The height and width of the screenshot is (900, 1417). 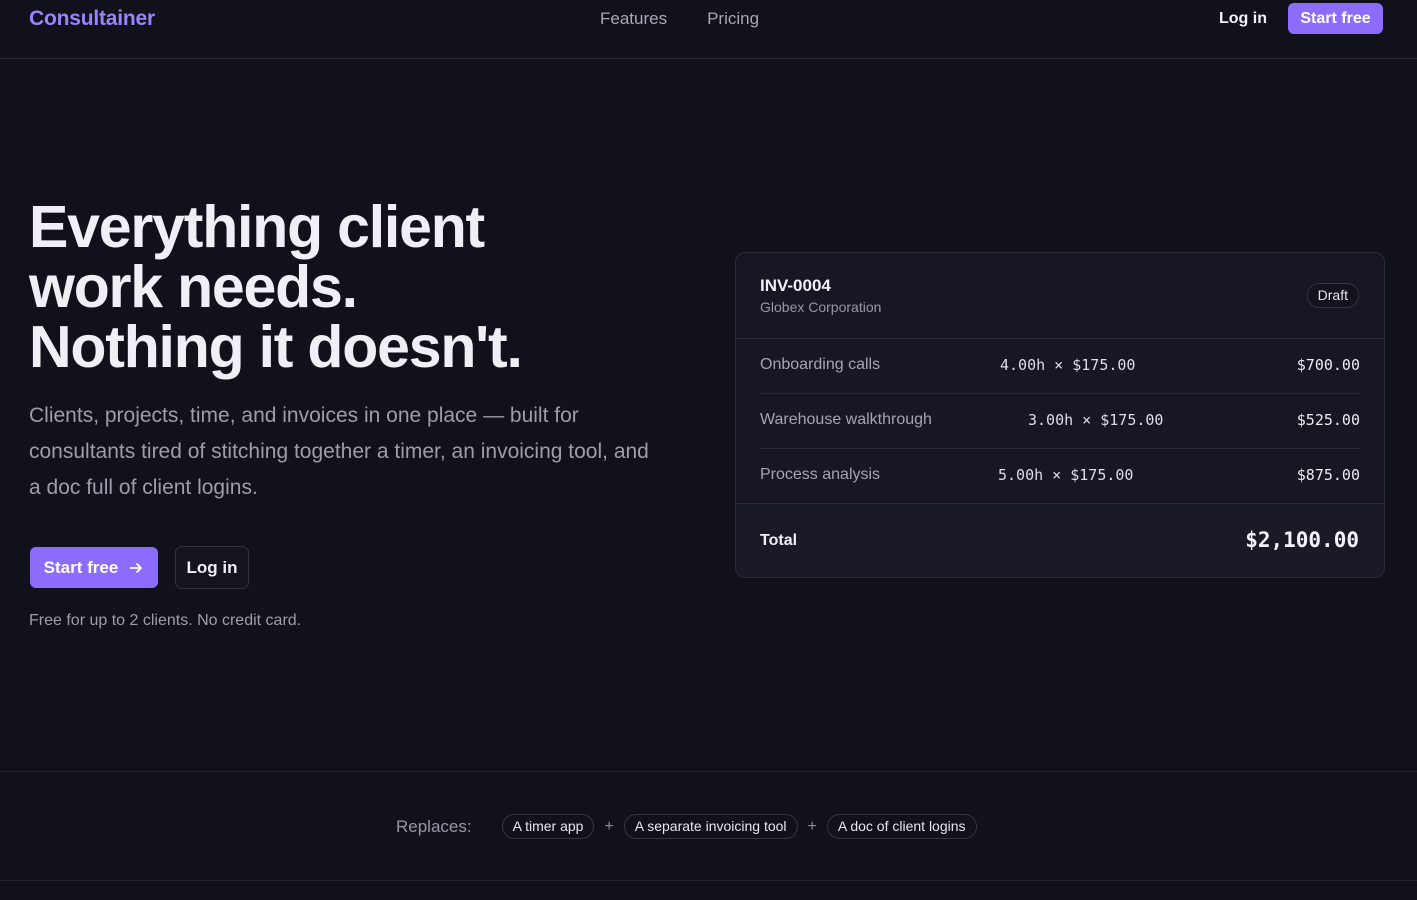 I want to click on hero-title-line-1: Everything client, so click(x=257, y=227).